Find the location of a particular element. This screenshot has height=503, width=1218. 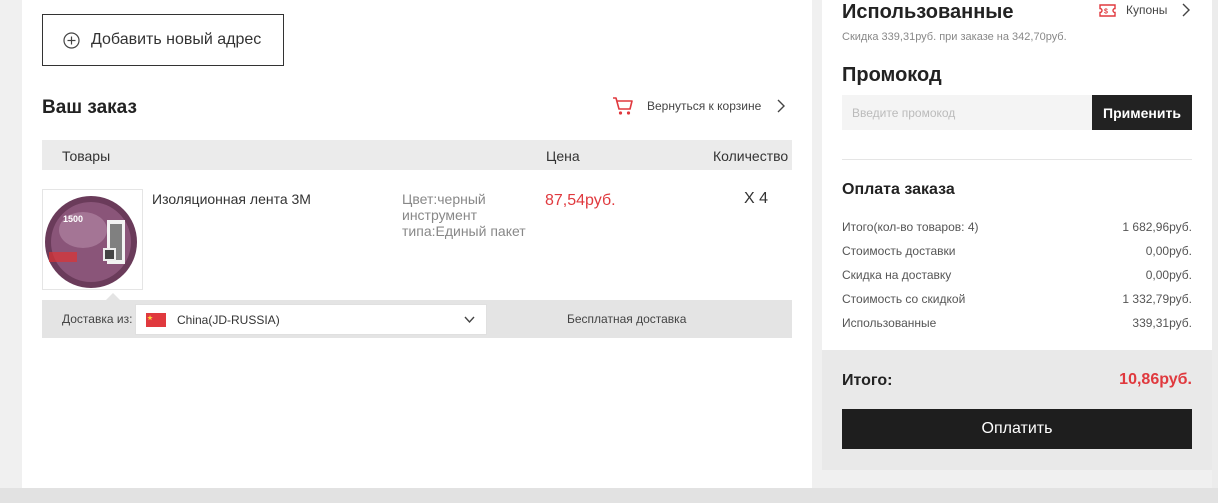

total-value: 10,86руб. is located at coordinates (1155, 379).